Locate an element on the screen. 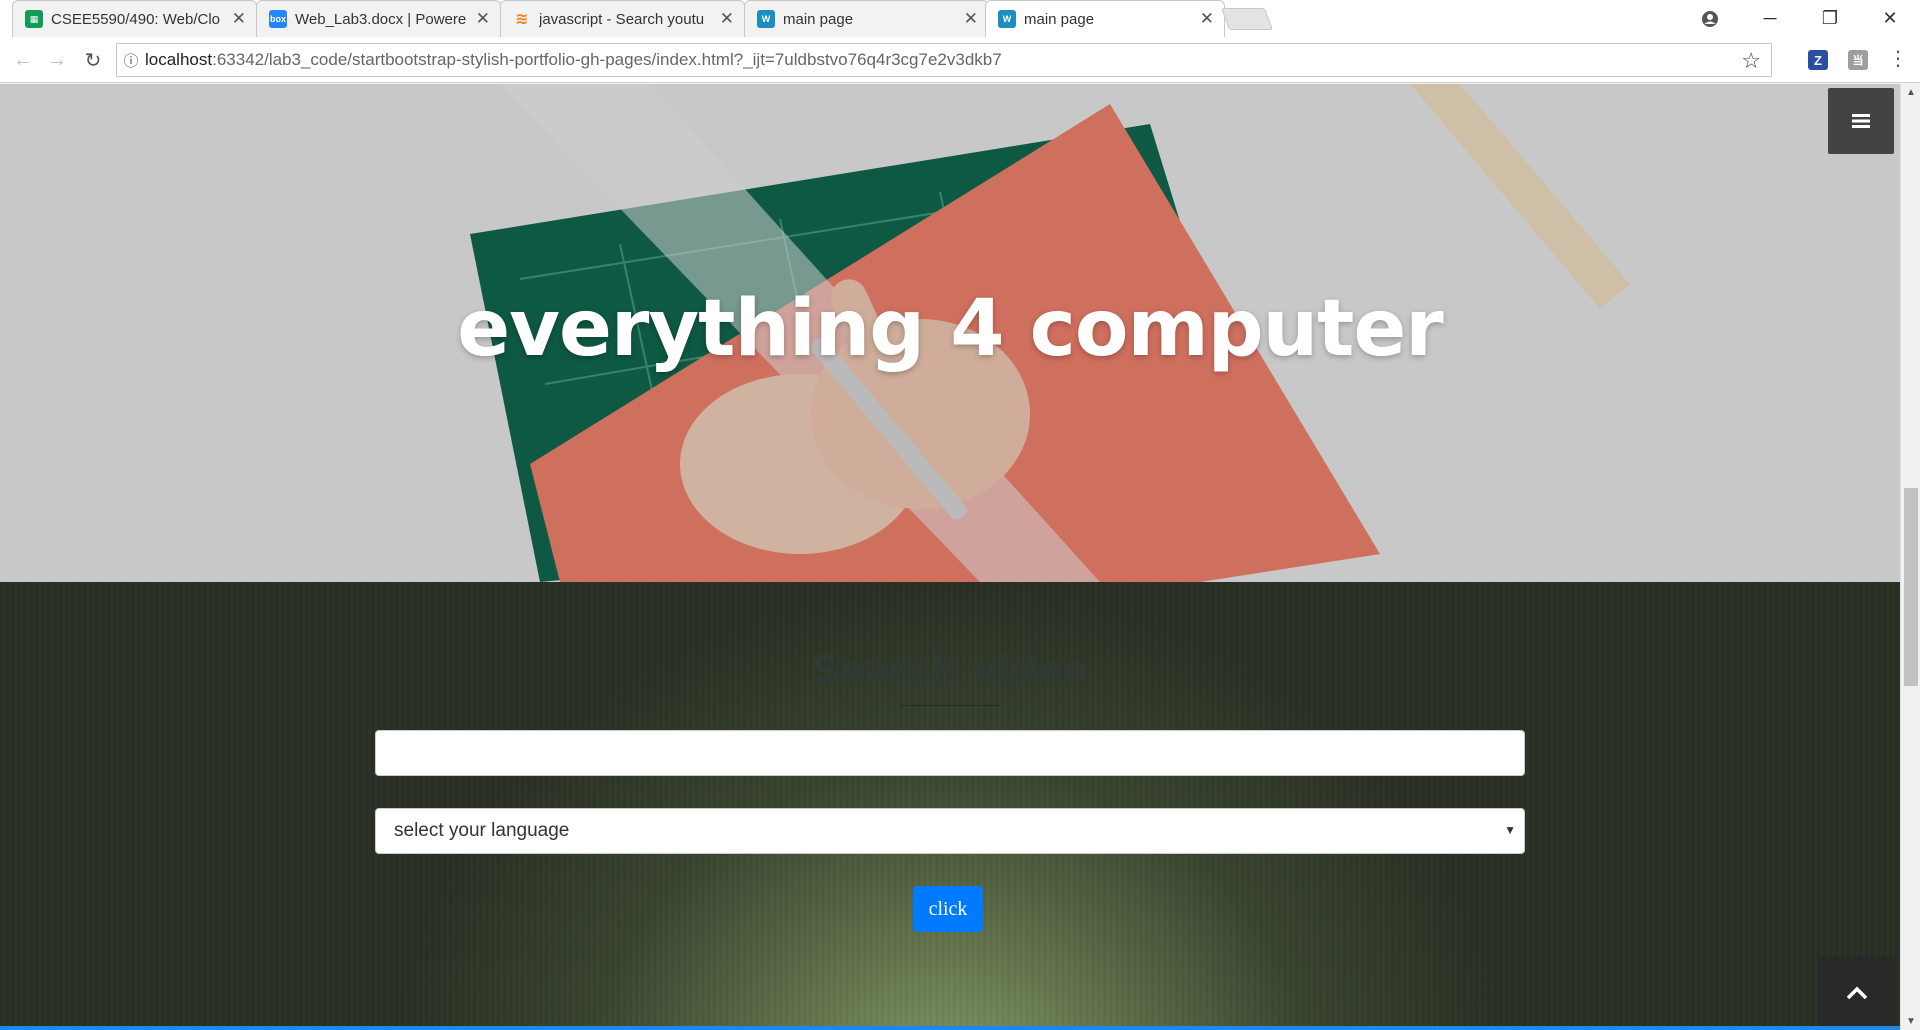 The width and height of the screenshot is (1920, 1030). bookmark-star-icon: ☆ is located at coordinates (1751, 61).